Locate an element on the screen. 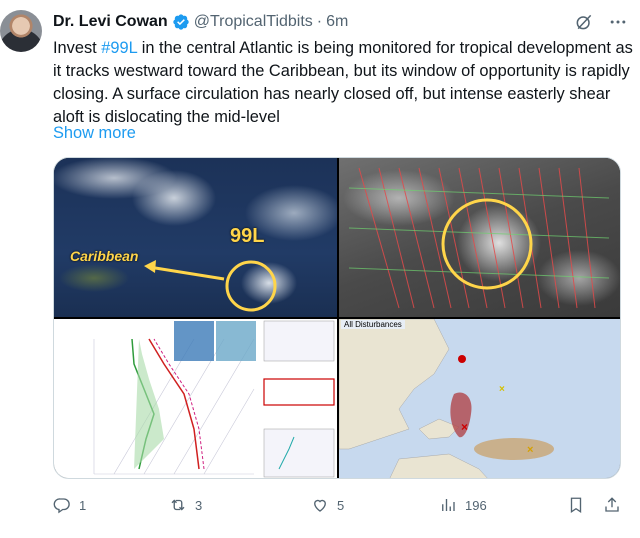 The image size is (640, 538). like-button: 5 is located at coordinates (327, 505).